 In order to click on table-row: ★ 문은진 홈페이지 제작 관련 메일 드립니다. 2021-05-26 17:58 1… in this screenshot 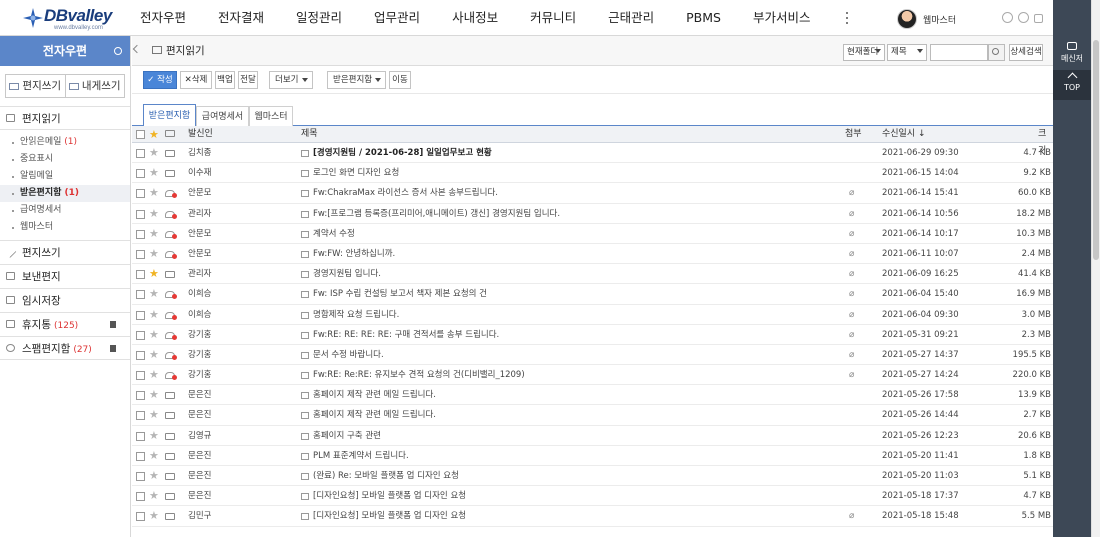, I will do `click(592, 395)`.